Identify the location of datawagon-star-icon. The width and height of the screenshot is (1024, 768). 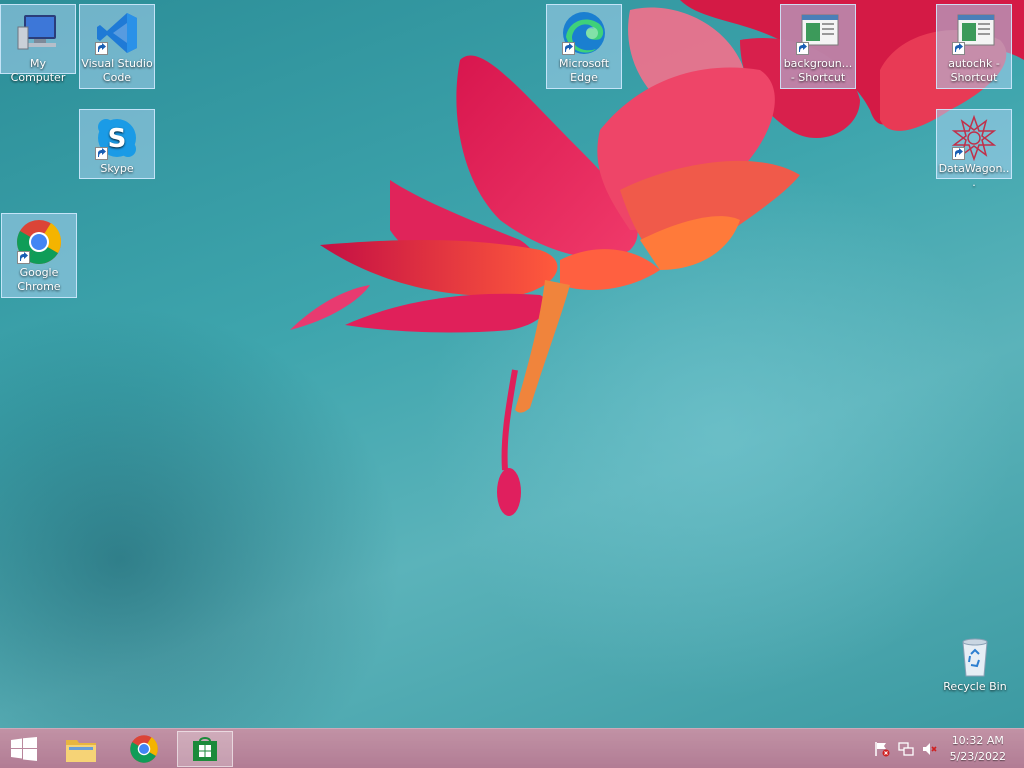
(974, 138).